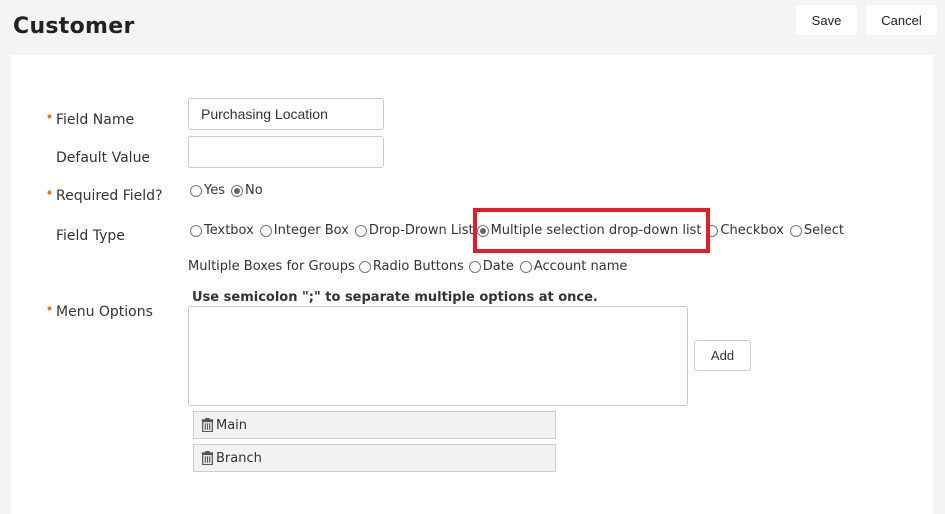 Image resolution: width=945 pixels, height=514 pixels. Describe the element at coordinates (311, 230) in the screenshot. I see `field-type-integer-label: Integer Box` at that location.